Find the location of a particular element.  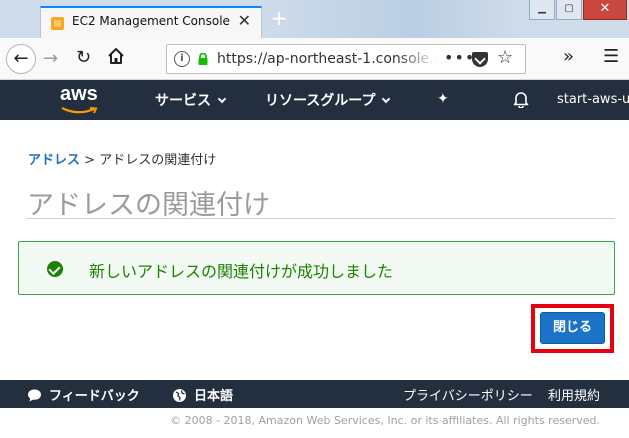

tab-title: EC2 Management Console is located at coordinates (151, 21).